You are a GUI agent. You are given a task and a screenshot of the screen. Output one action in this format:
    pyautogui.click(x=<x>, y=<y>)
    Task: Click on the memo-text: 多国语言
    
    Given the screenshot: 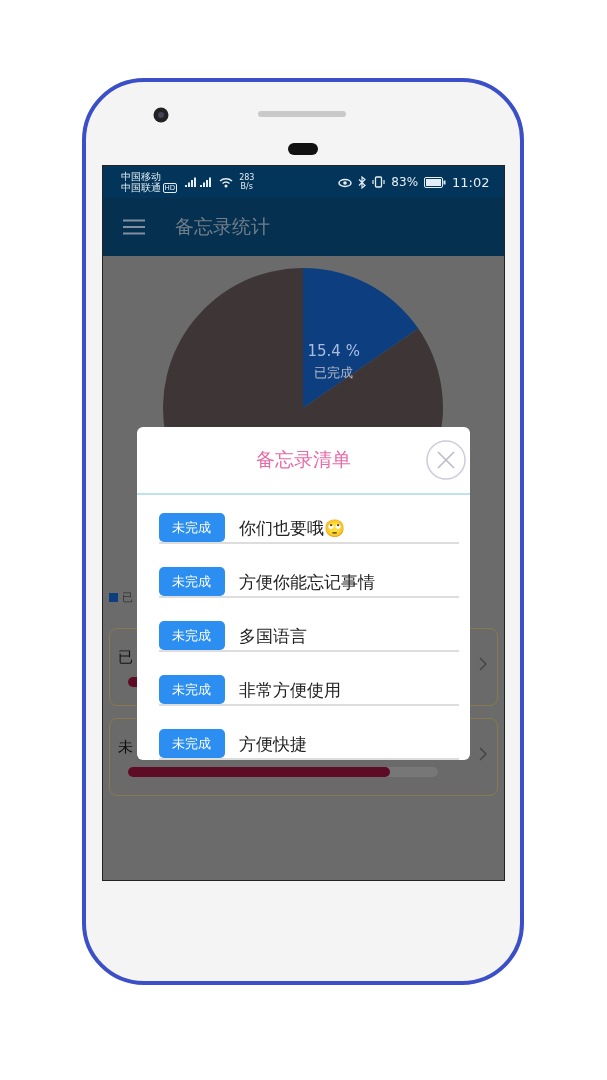 What is the action you would take?
    pyautogui.click(x=272, y=636)
    